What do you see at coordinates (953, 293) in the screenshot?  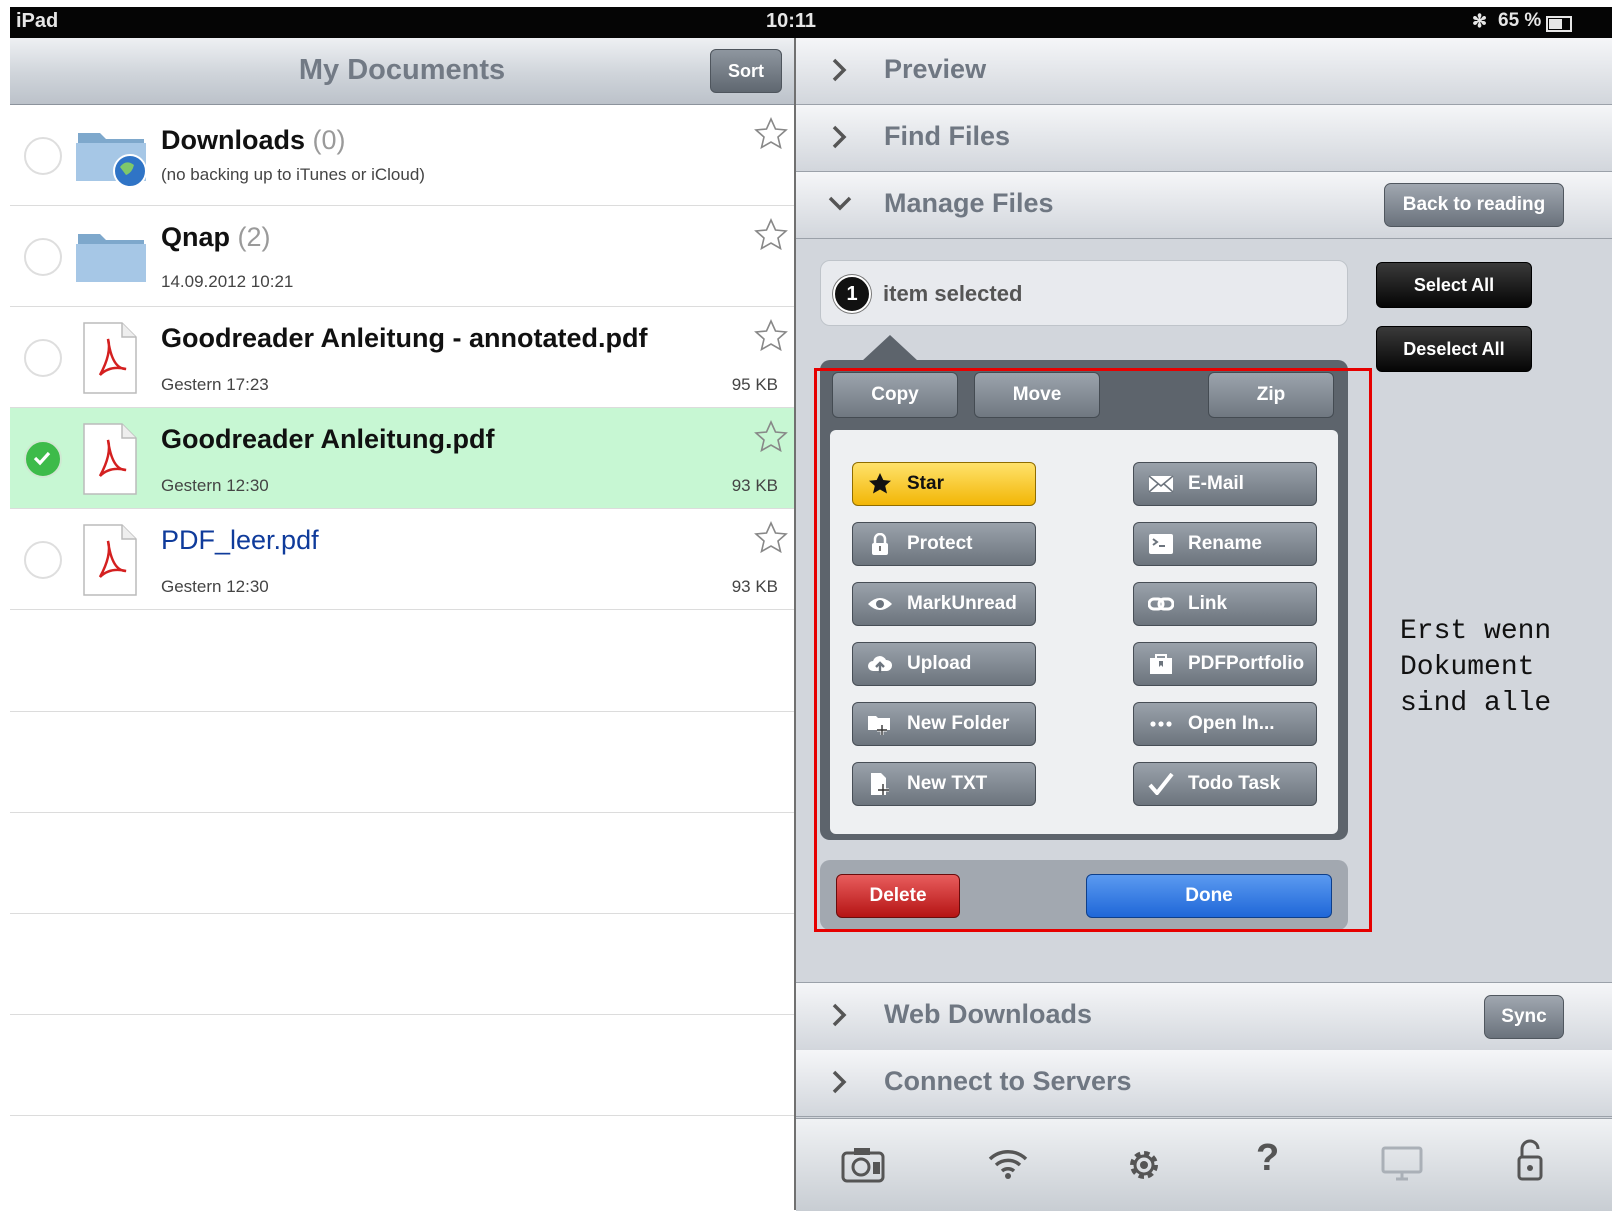 I see `selected-text: item selected` at bounding box center [953, 293].